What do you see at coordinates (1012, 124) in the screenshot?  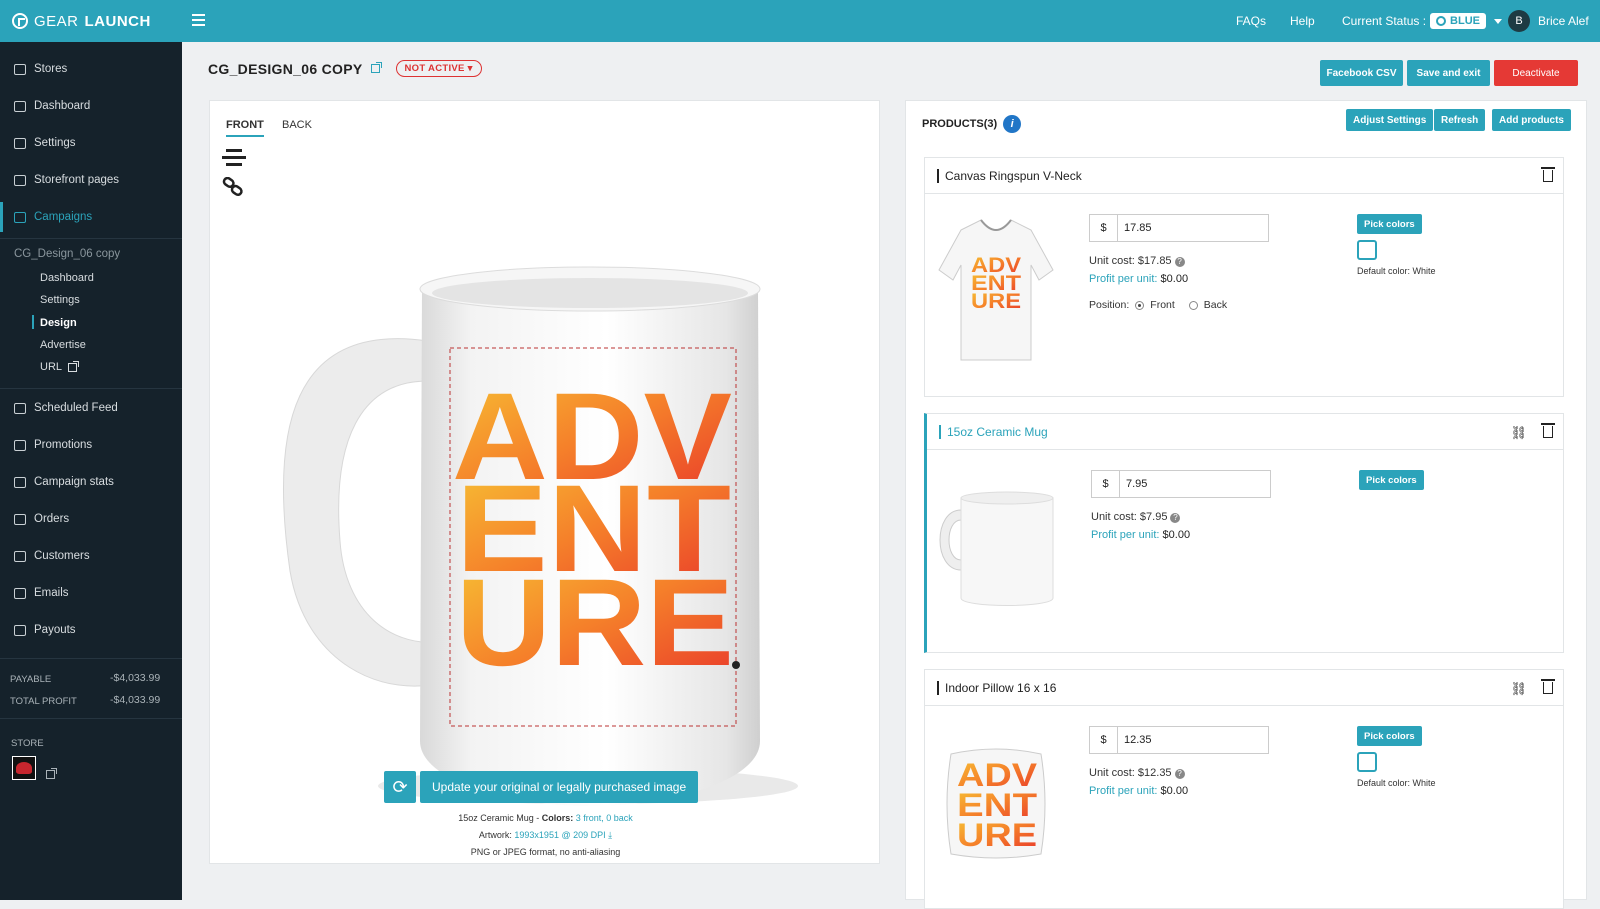 I see `info-icon: i` at bounding box center [1012, 124].